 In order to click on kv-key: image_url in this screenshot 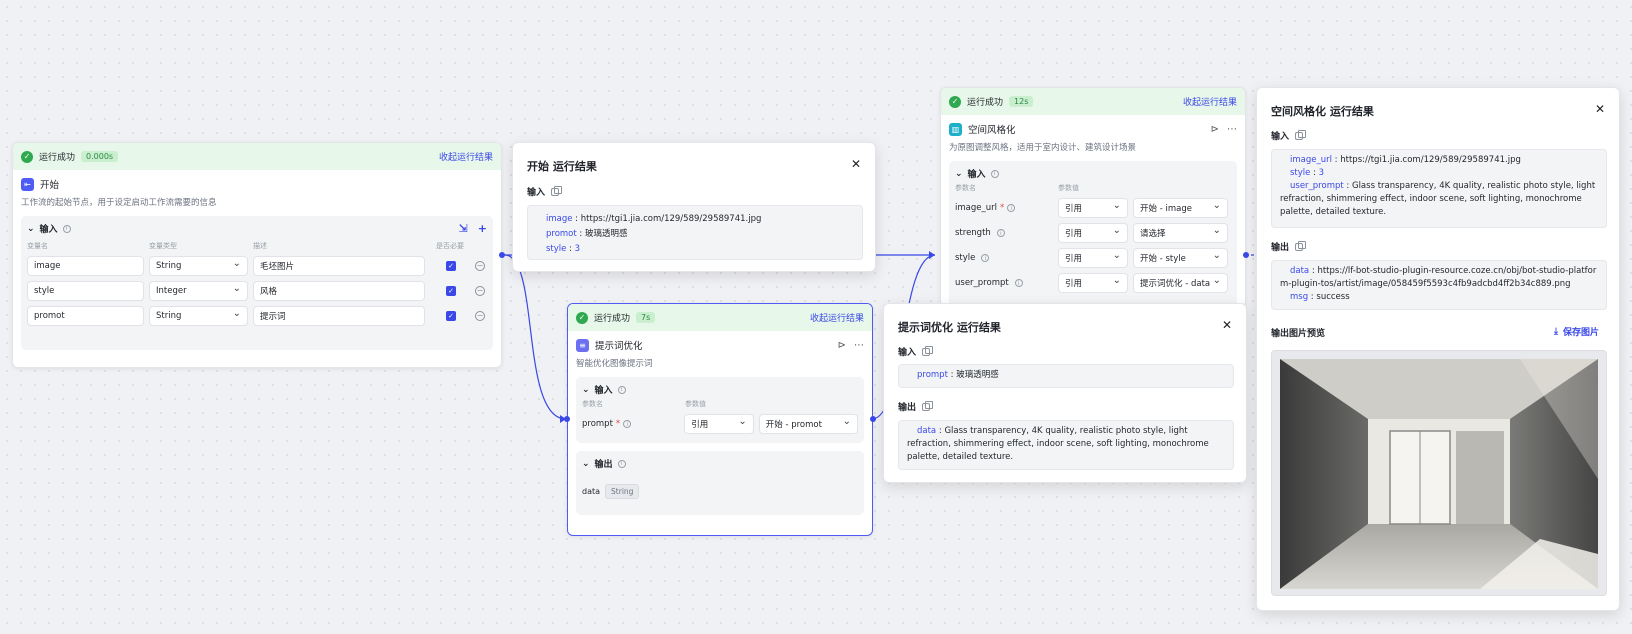, I will do `click(1311, 160)`.